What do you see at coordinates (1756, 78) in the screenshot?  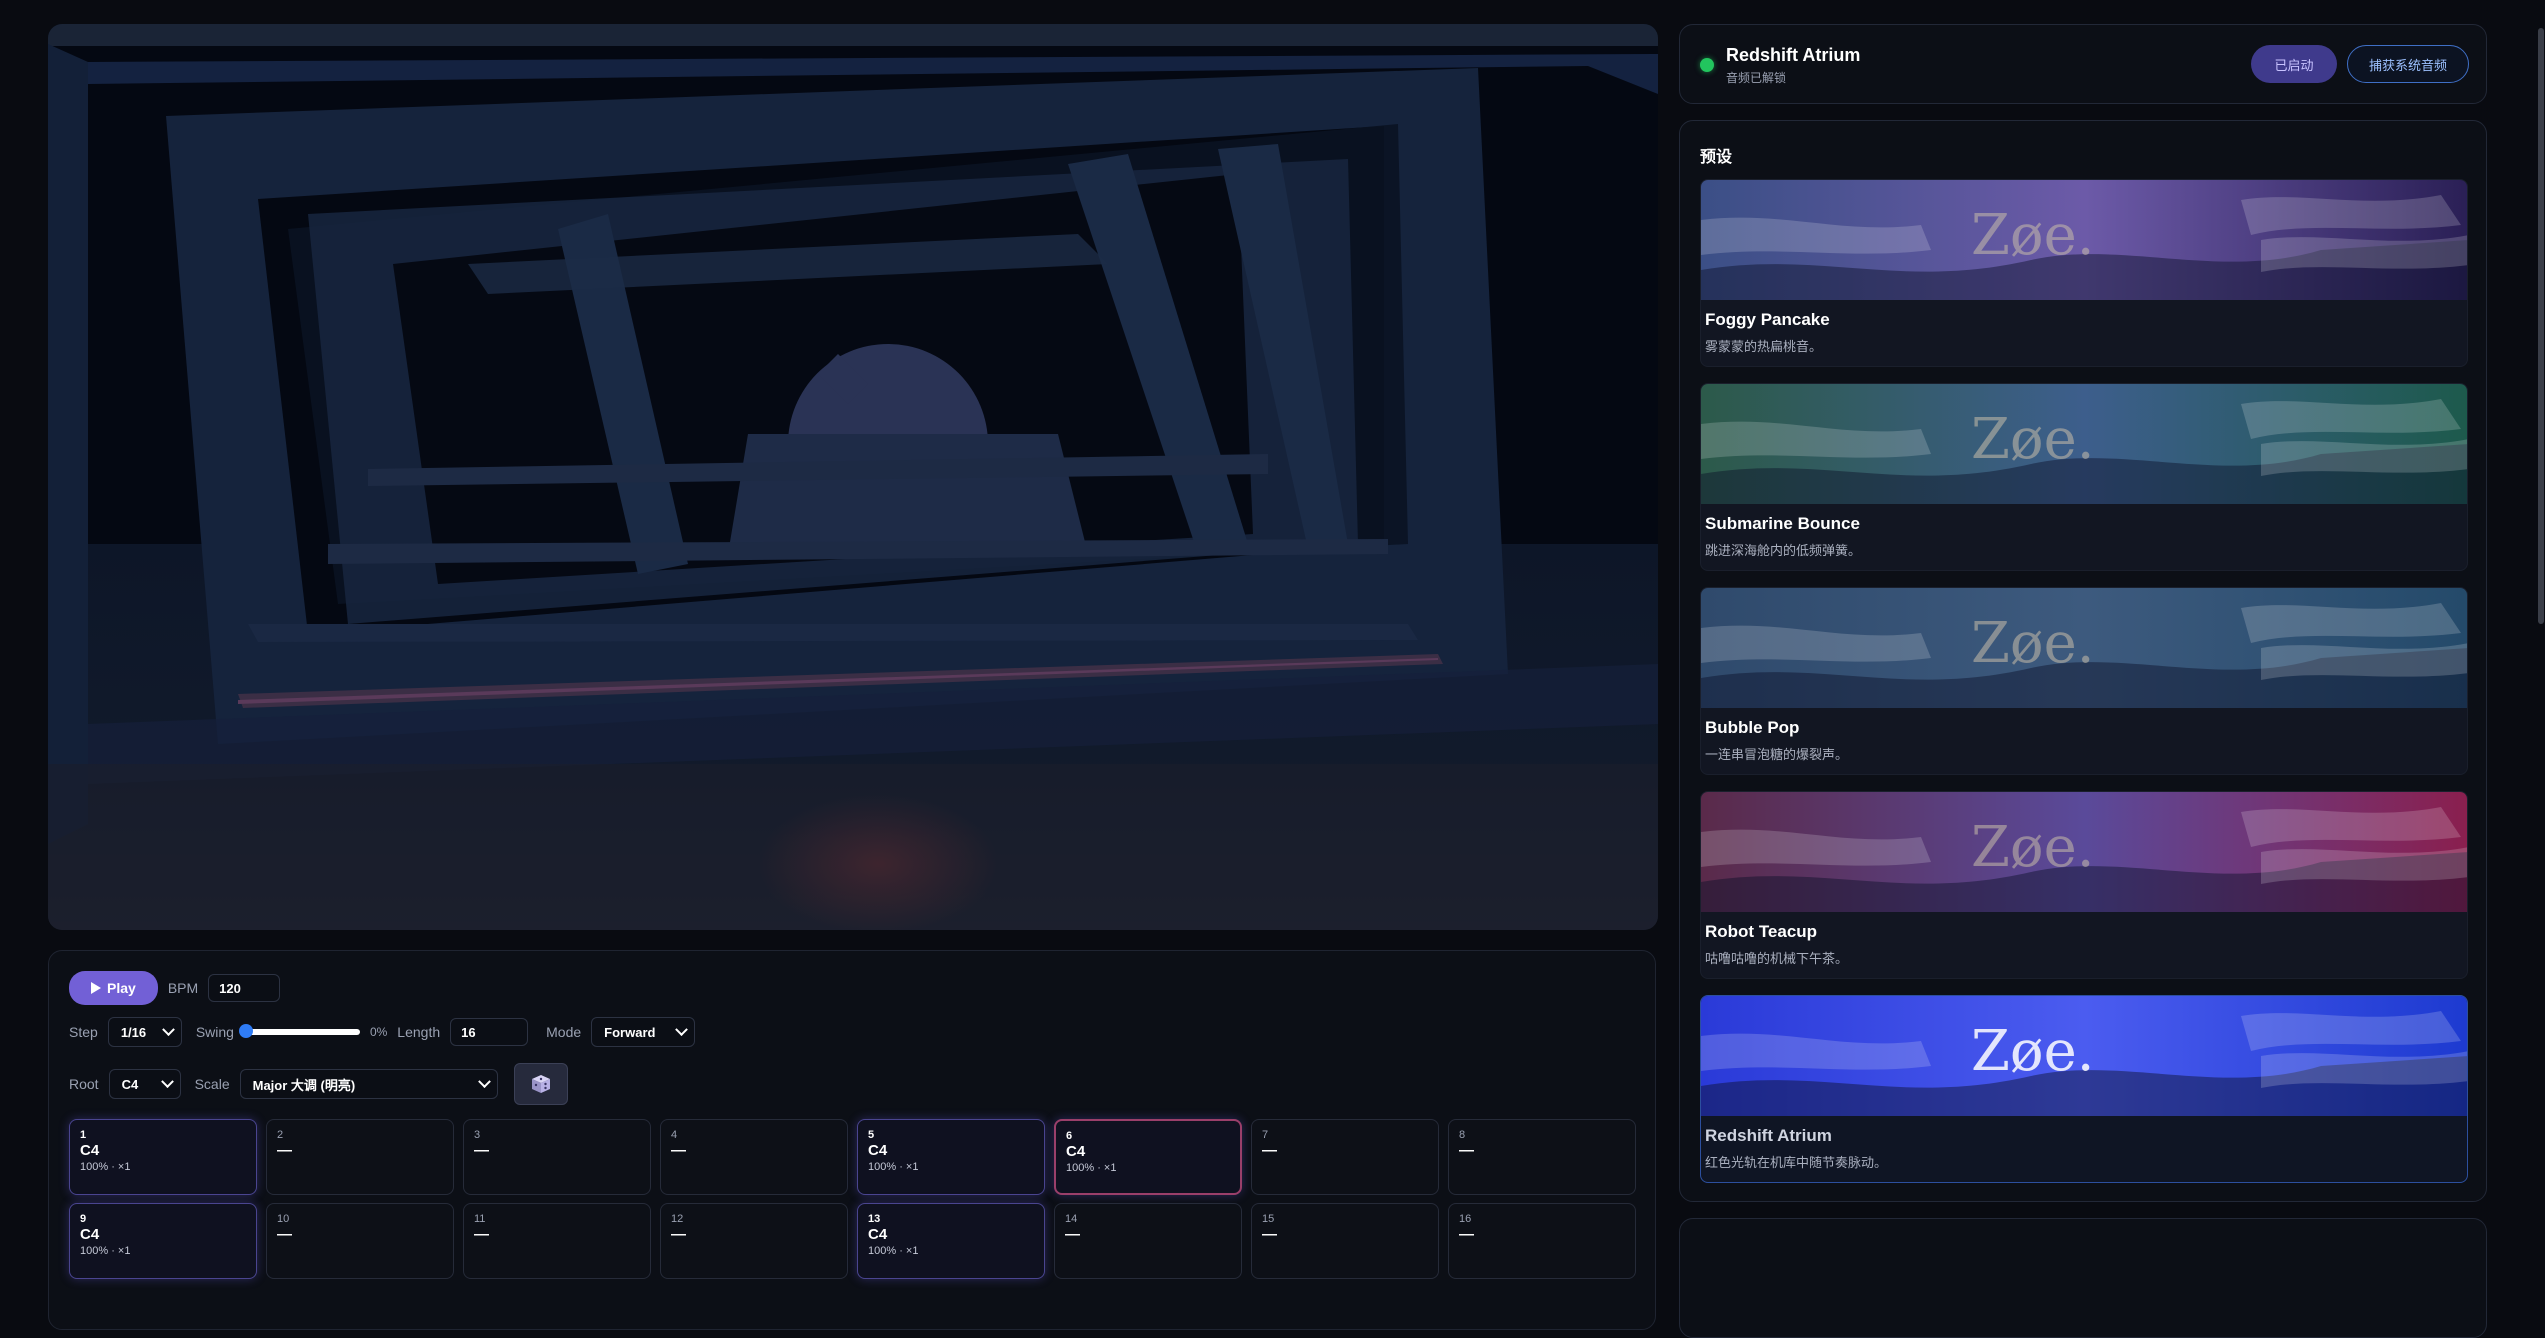 I see `audio-status: 音频已解锁` at bounding box center [1756, 78].